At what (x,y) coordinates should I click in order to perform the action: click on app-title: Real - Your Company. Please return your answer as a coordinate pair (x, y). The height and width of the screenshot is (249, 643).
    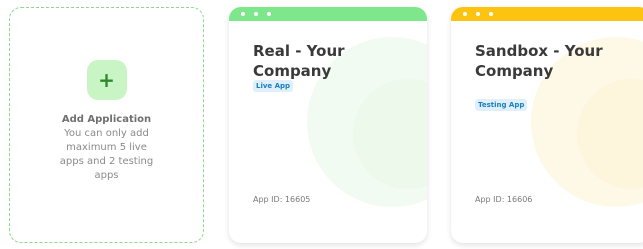
    Looking at the image, I should click on (299, 61).